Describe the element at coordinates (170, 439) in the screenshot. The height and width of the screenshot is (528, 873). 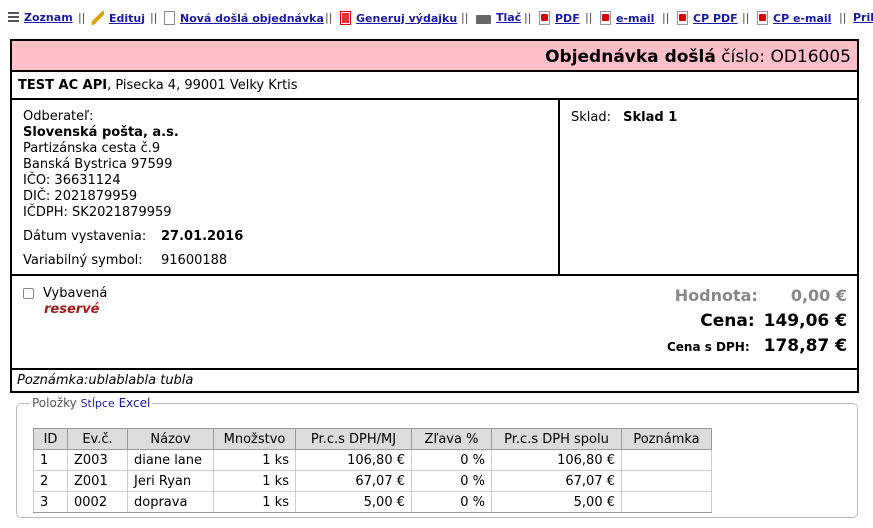
I see `column-header-name: Názov` at that location.